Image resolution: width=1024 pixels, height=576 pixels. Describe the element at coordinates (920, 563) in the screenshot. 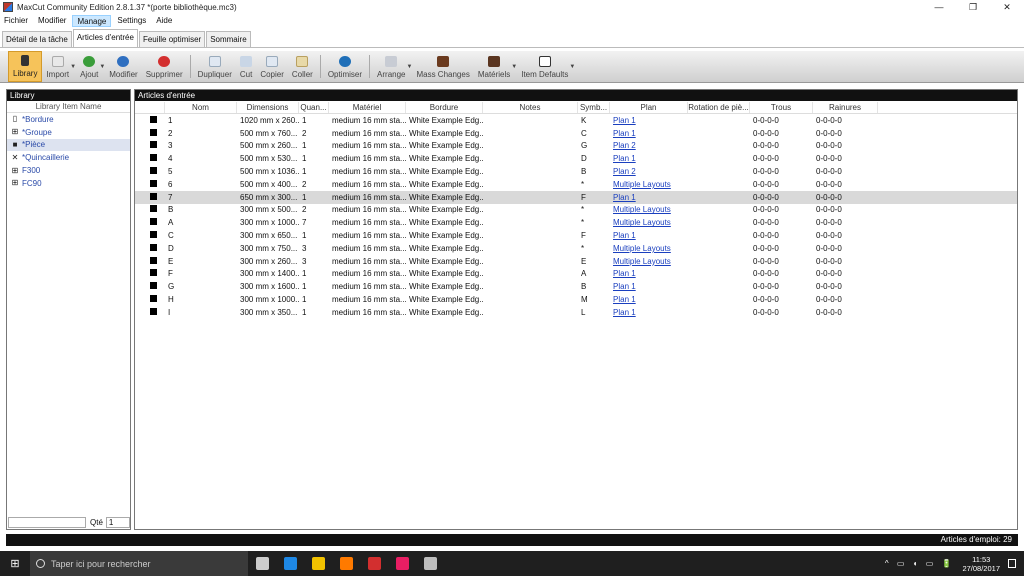

I see `tray-icons: ^ ▭ ◖ ▭ 🔋` at that location.